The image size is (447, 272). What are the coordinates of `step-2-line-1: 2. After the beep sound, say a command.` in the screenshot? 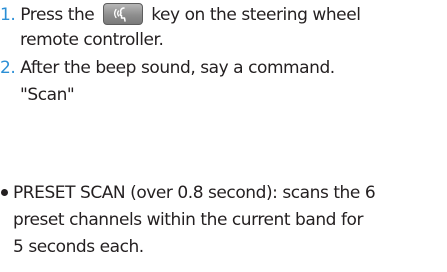 It's located at (167, 68).